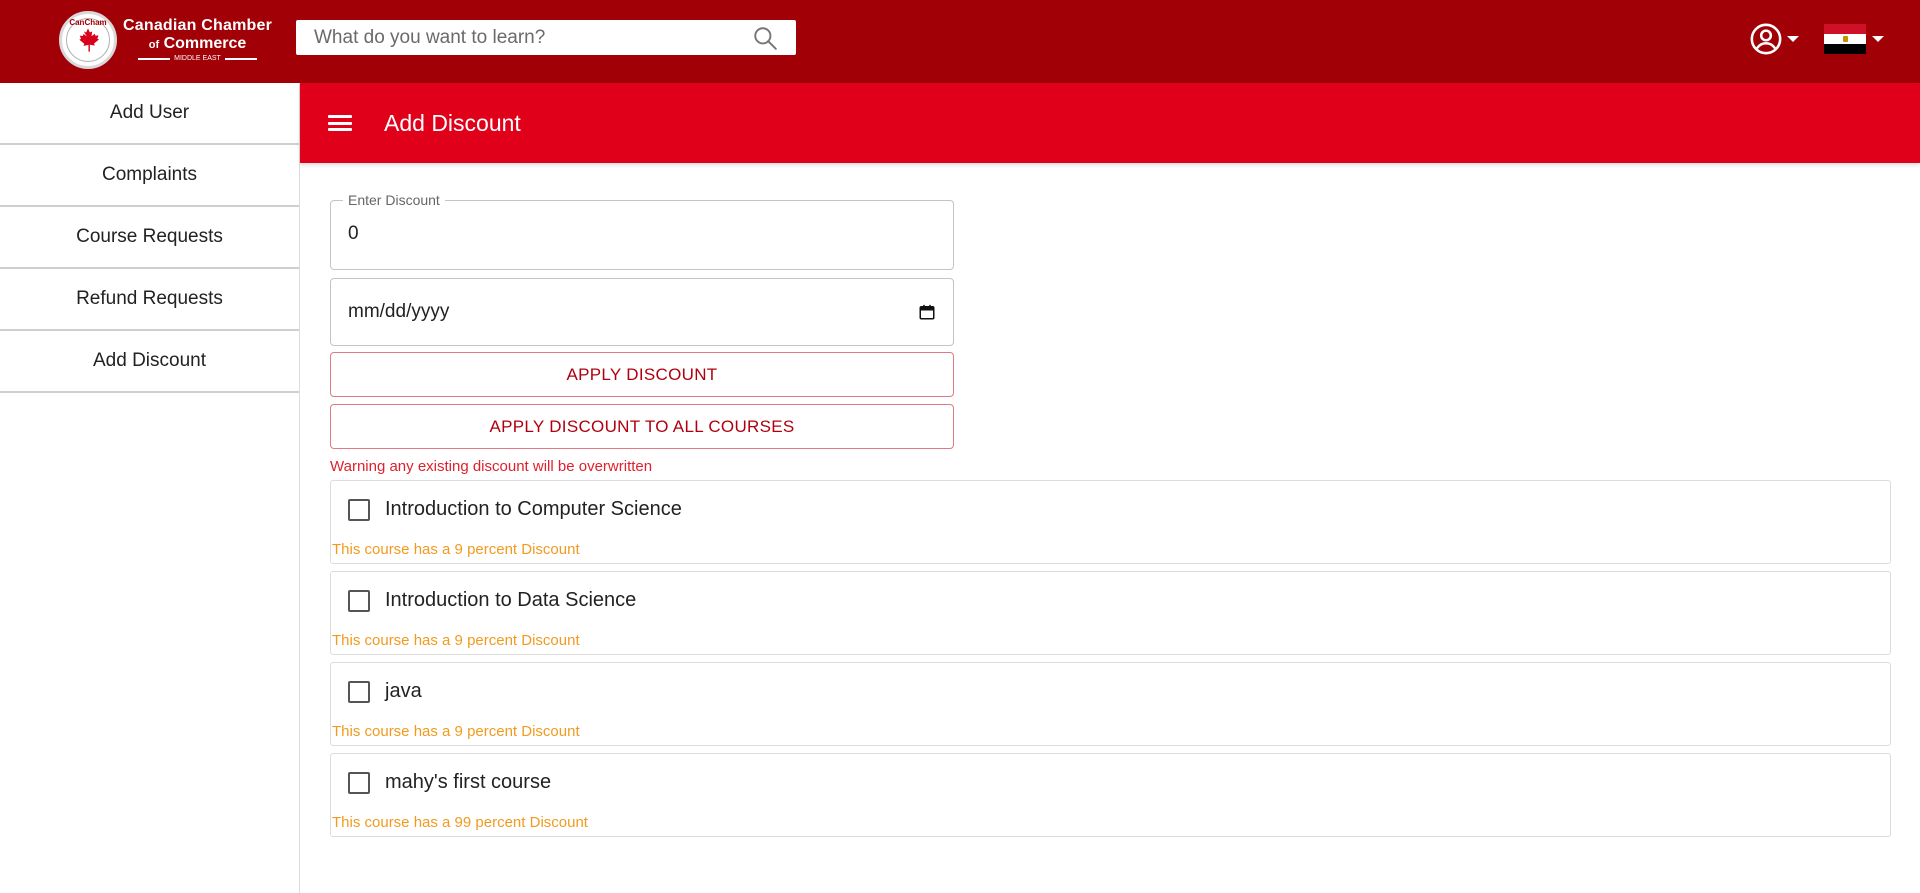  What do you see at coordinates (1845, 39) in the screenshot?
I see `egypt-flag-icon` at bounding box center [1845, 39].